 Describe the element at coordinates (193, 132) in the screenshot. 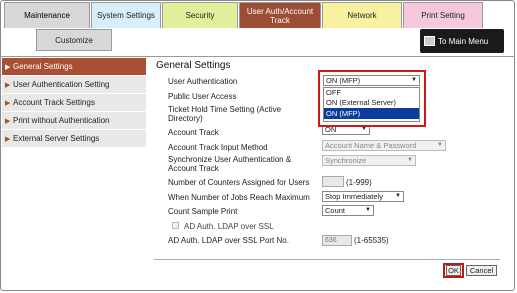

I see `account-track-label: Account Track` at that location.